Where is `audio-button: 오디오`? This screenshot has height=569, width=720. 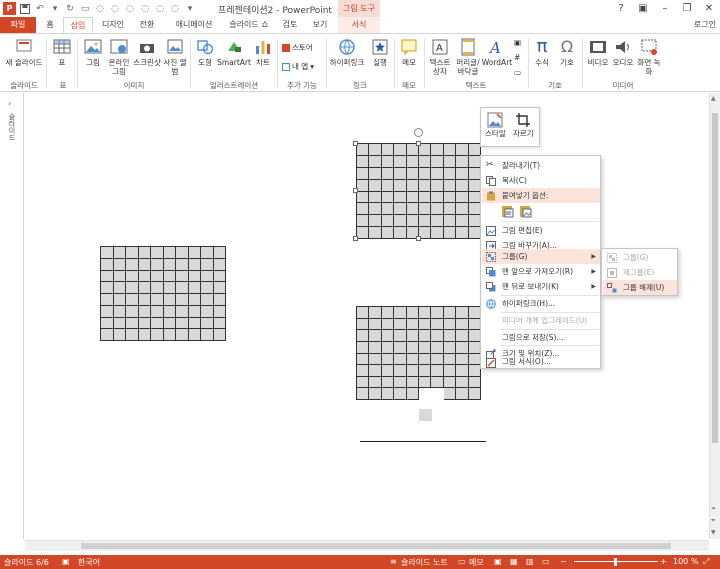 audio-button: 오디오 is located at coordinates (623, 52).